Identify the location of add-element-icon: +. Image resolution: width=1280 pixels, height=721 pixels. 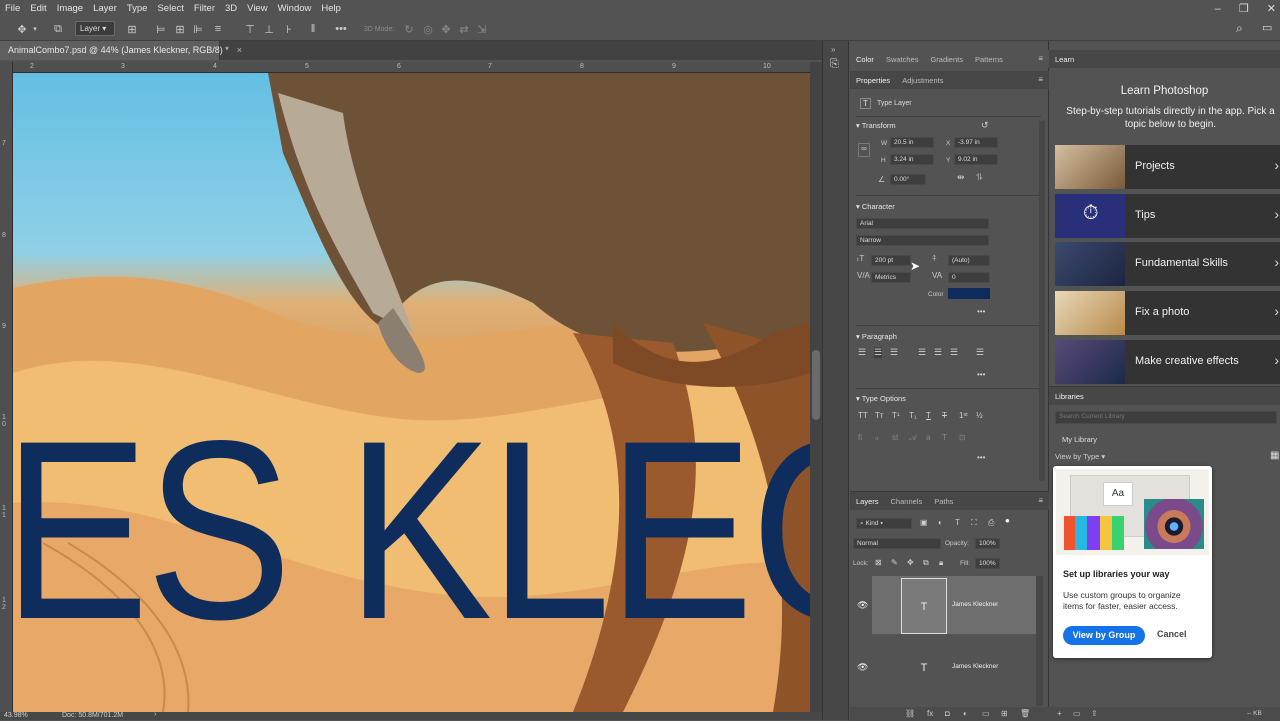
(1059, 713).